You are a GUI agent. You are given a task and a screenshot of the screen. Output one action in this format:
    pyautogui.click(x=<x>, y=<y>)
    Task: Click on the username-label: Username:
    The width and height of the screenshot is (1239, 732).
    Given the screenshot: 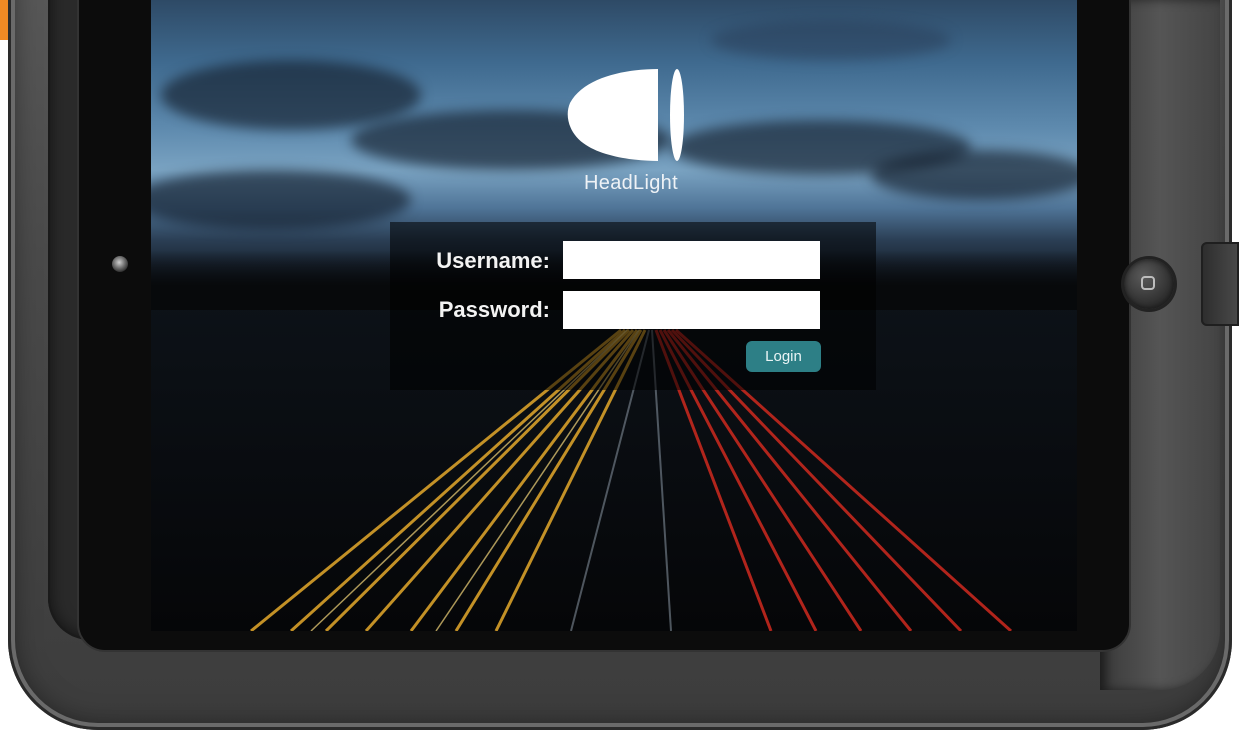 What is the action you would take?
    pyautogui.click(x=493, y=260)
    